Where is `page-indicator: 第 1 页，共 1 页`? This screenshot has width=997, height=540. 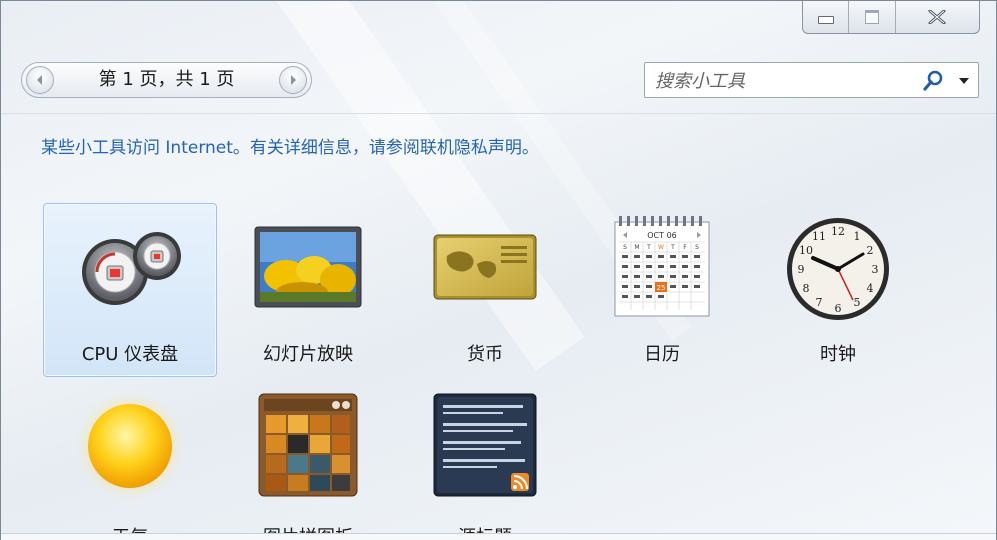
page-indicator: 第 1 页，共 1 页 is located at coordinates (166, 79).